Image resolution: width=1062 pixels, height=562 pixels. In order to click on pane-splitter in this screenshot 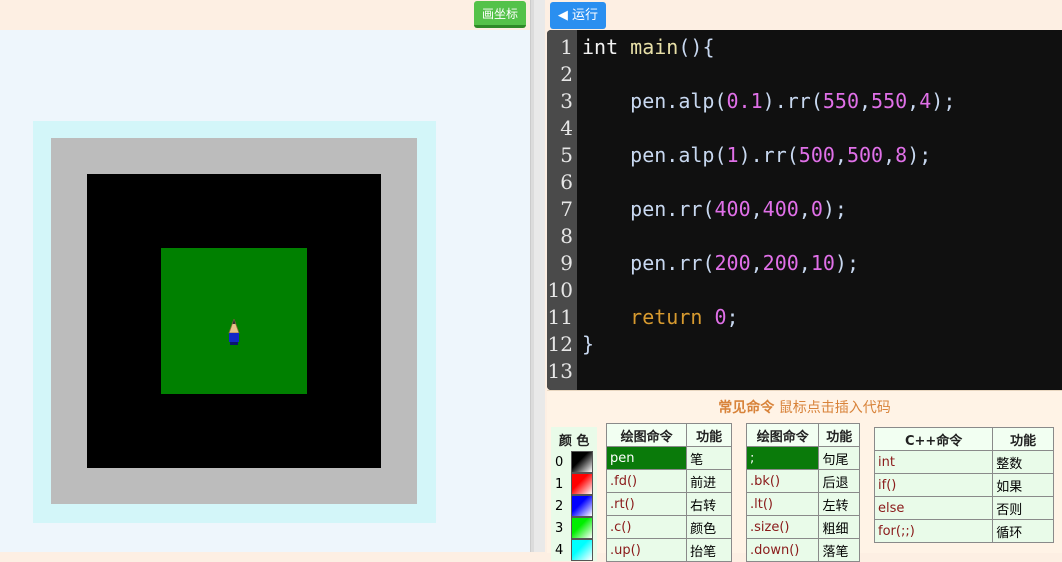, I will do `click(537, 276)`.